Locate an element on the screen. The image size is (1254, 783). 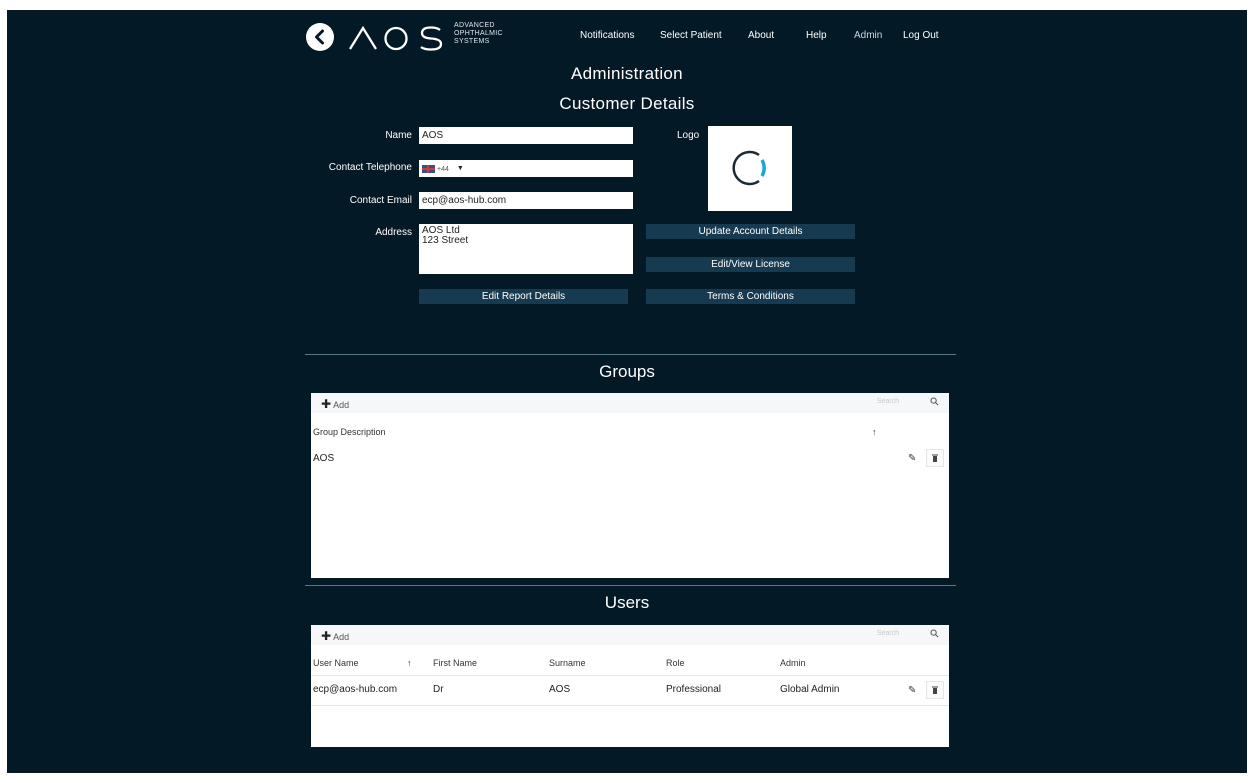
customer-logo is located at coordinates (750, 168).